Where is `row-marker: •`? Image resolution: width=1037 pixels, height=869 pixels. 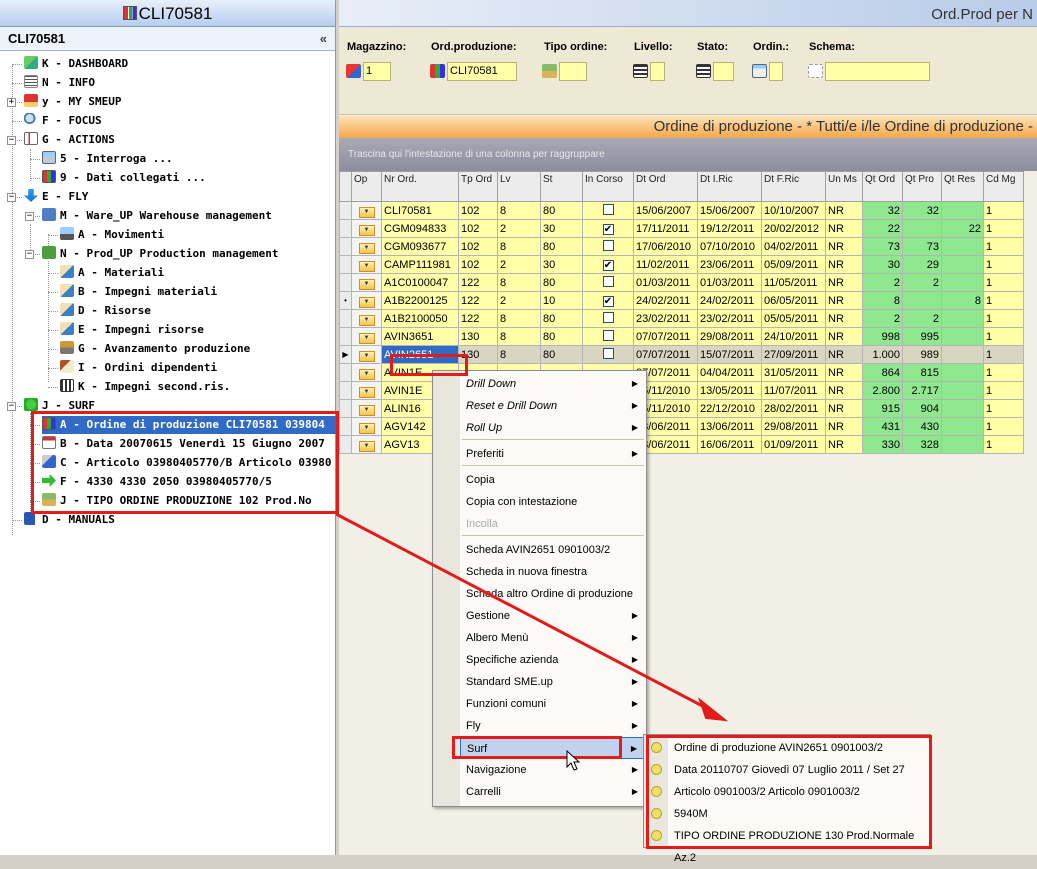 row-marker: • is located at coordinates (345, 300).